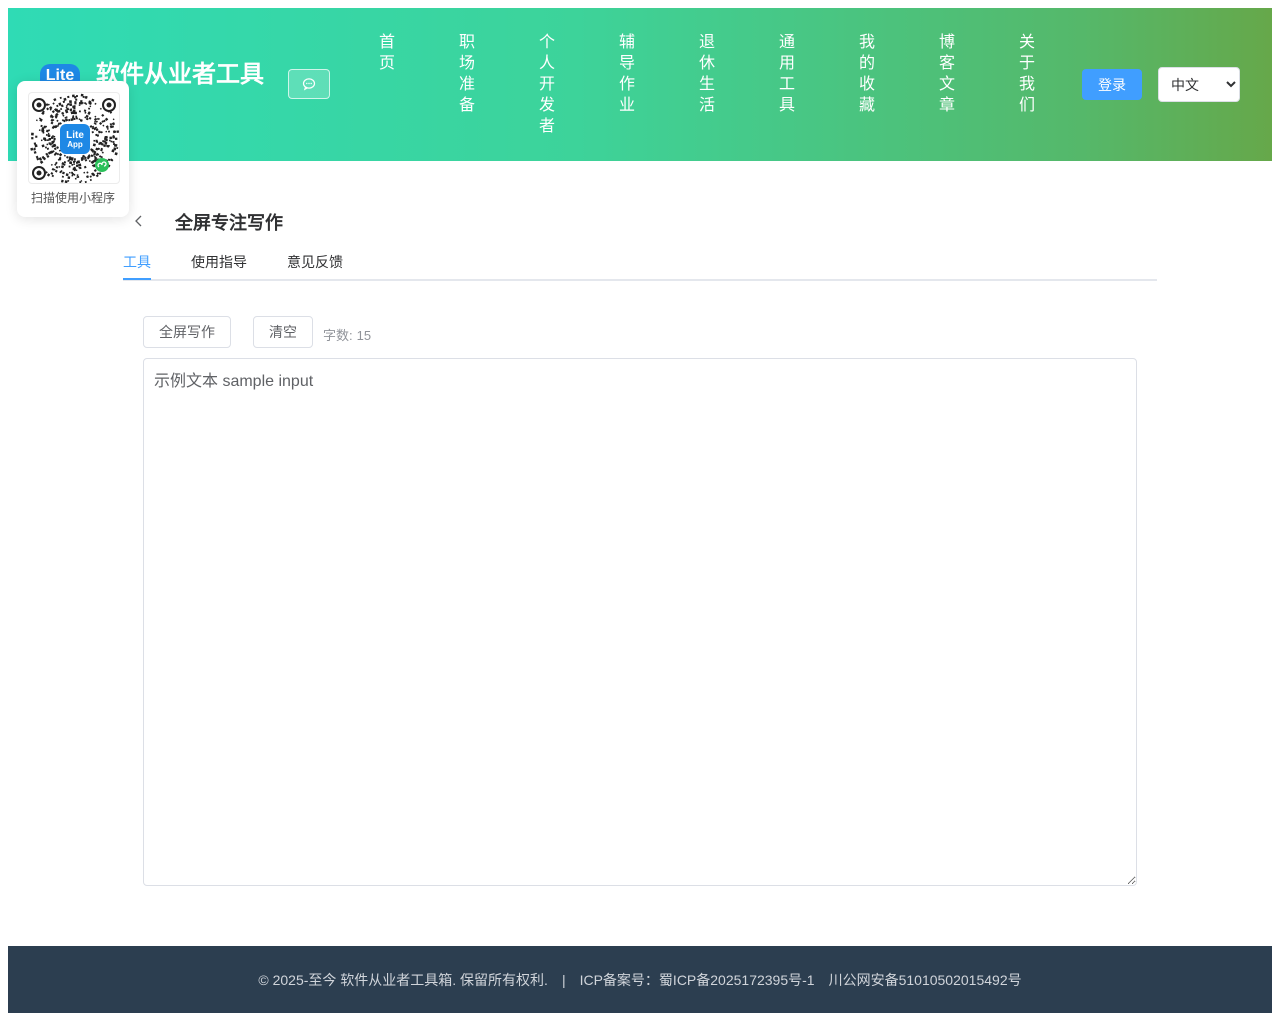 Image resolution: width=1280 pixels, height=1021 pixels. Describe the element at coordinates (75, 144) in the screenshot. I see `qr-badge-line2: App` at that location.